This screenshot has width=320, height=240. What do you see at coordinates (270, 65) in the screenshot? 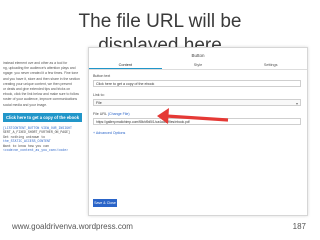
I see `tab-settings: Settings` at bounding box center [270, 65].